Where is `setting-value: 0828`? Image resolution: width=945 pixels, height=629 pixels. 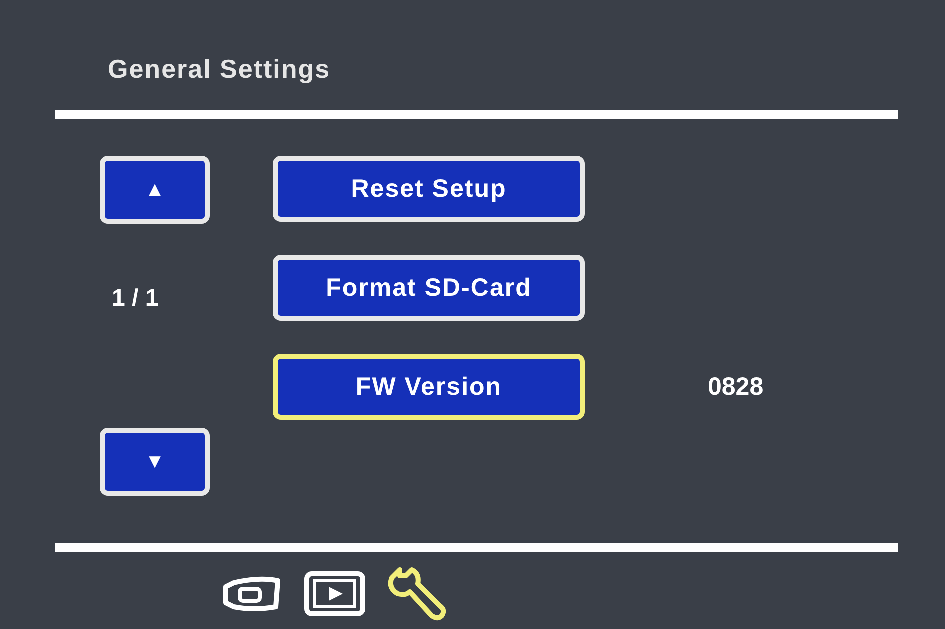 setting-value: 0828 is located at coordinates (736, 387).